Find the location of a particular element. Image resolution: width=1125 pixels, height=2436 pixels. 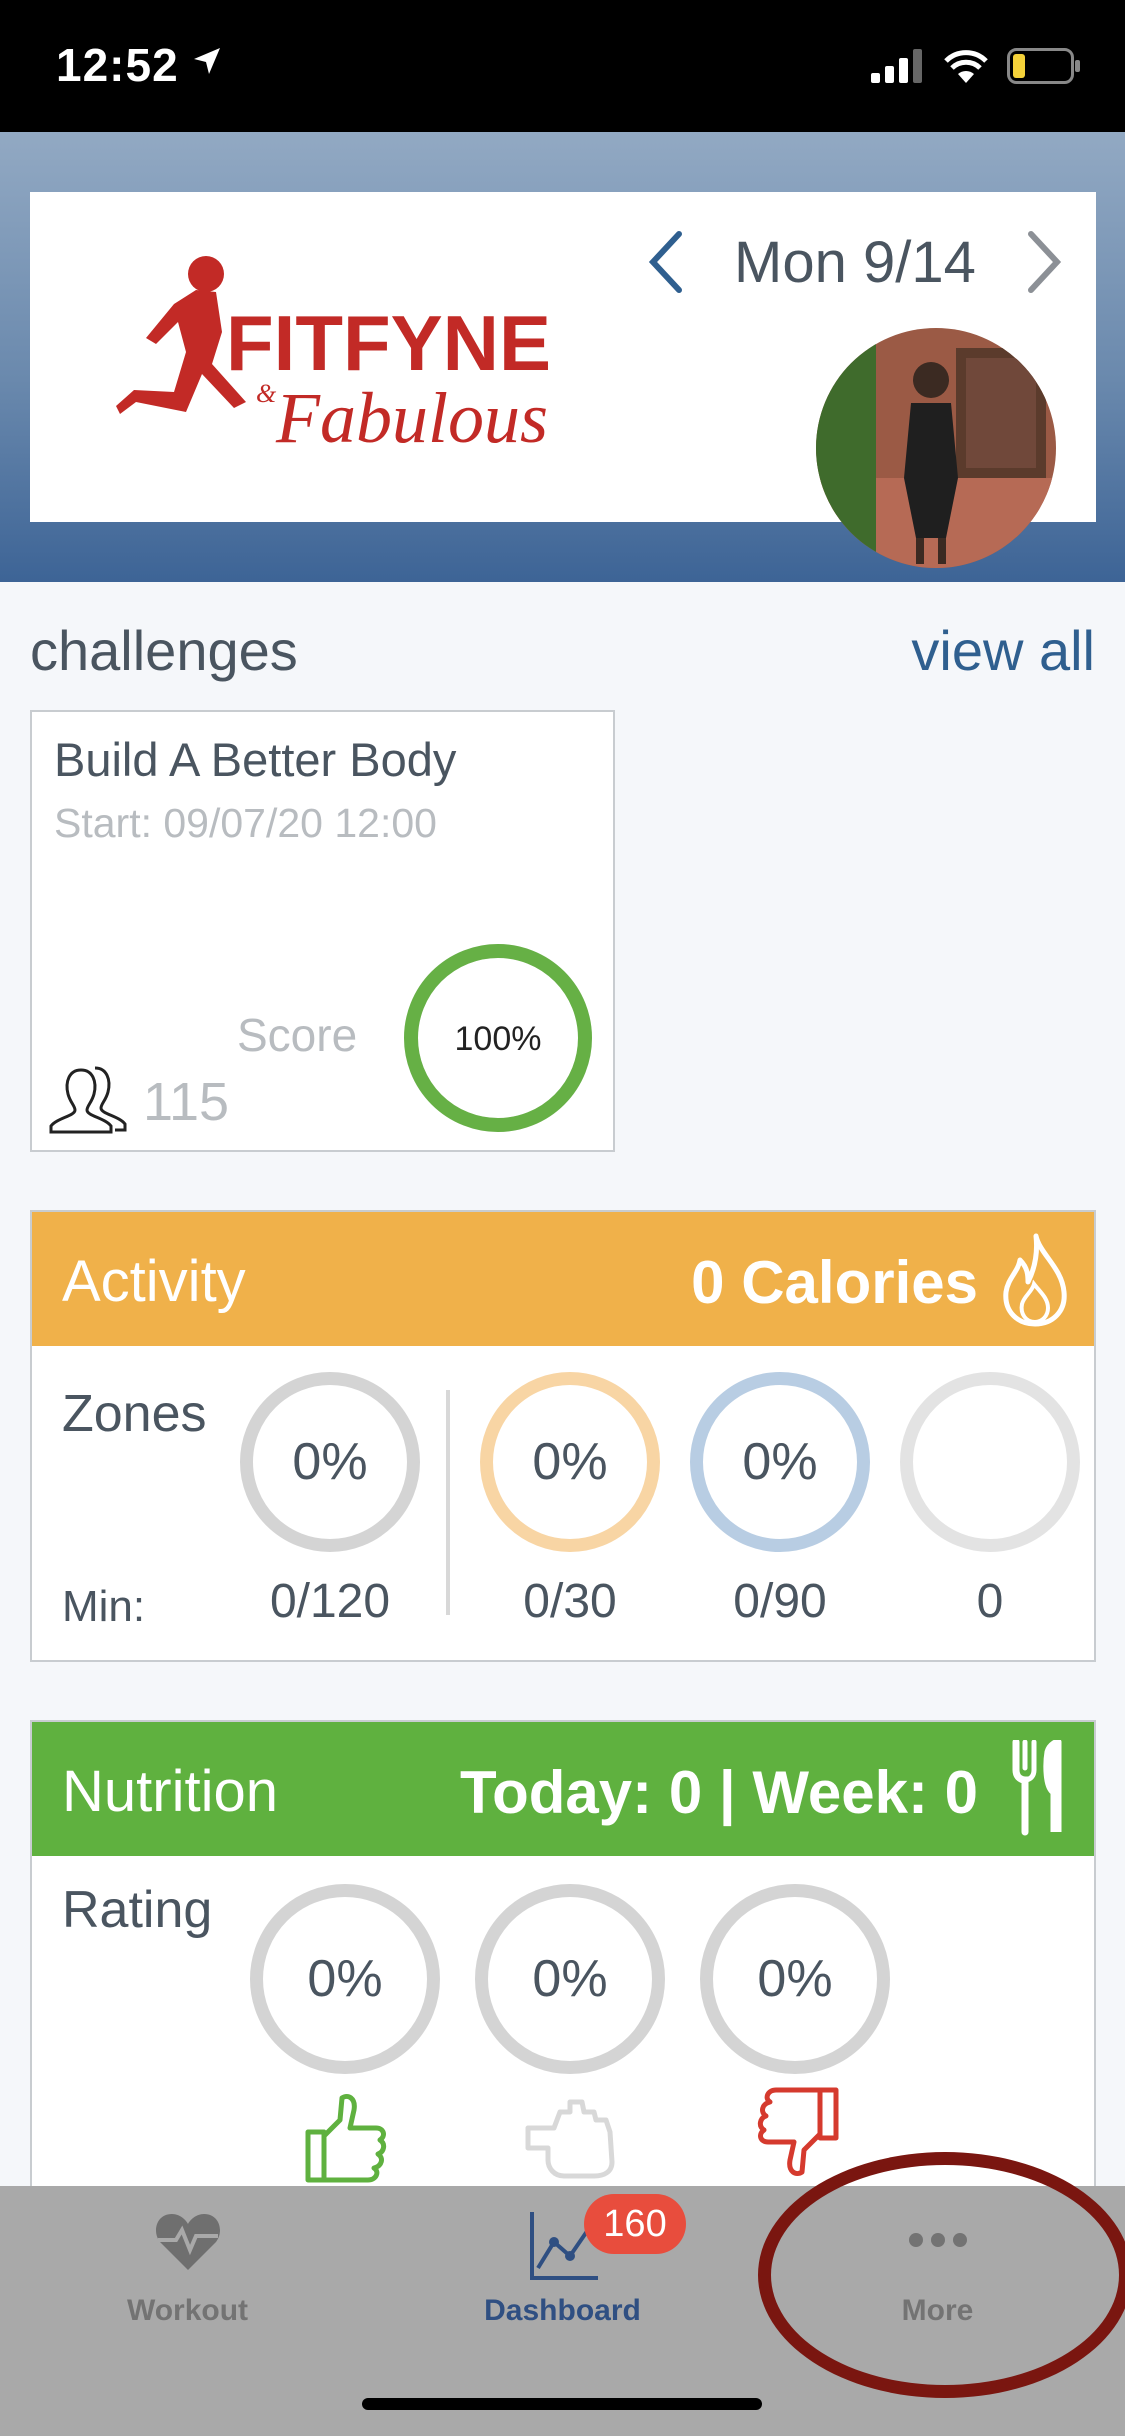

notification-badge: 160 is located at coordinates (635, 2224).